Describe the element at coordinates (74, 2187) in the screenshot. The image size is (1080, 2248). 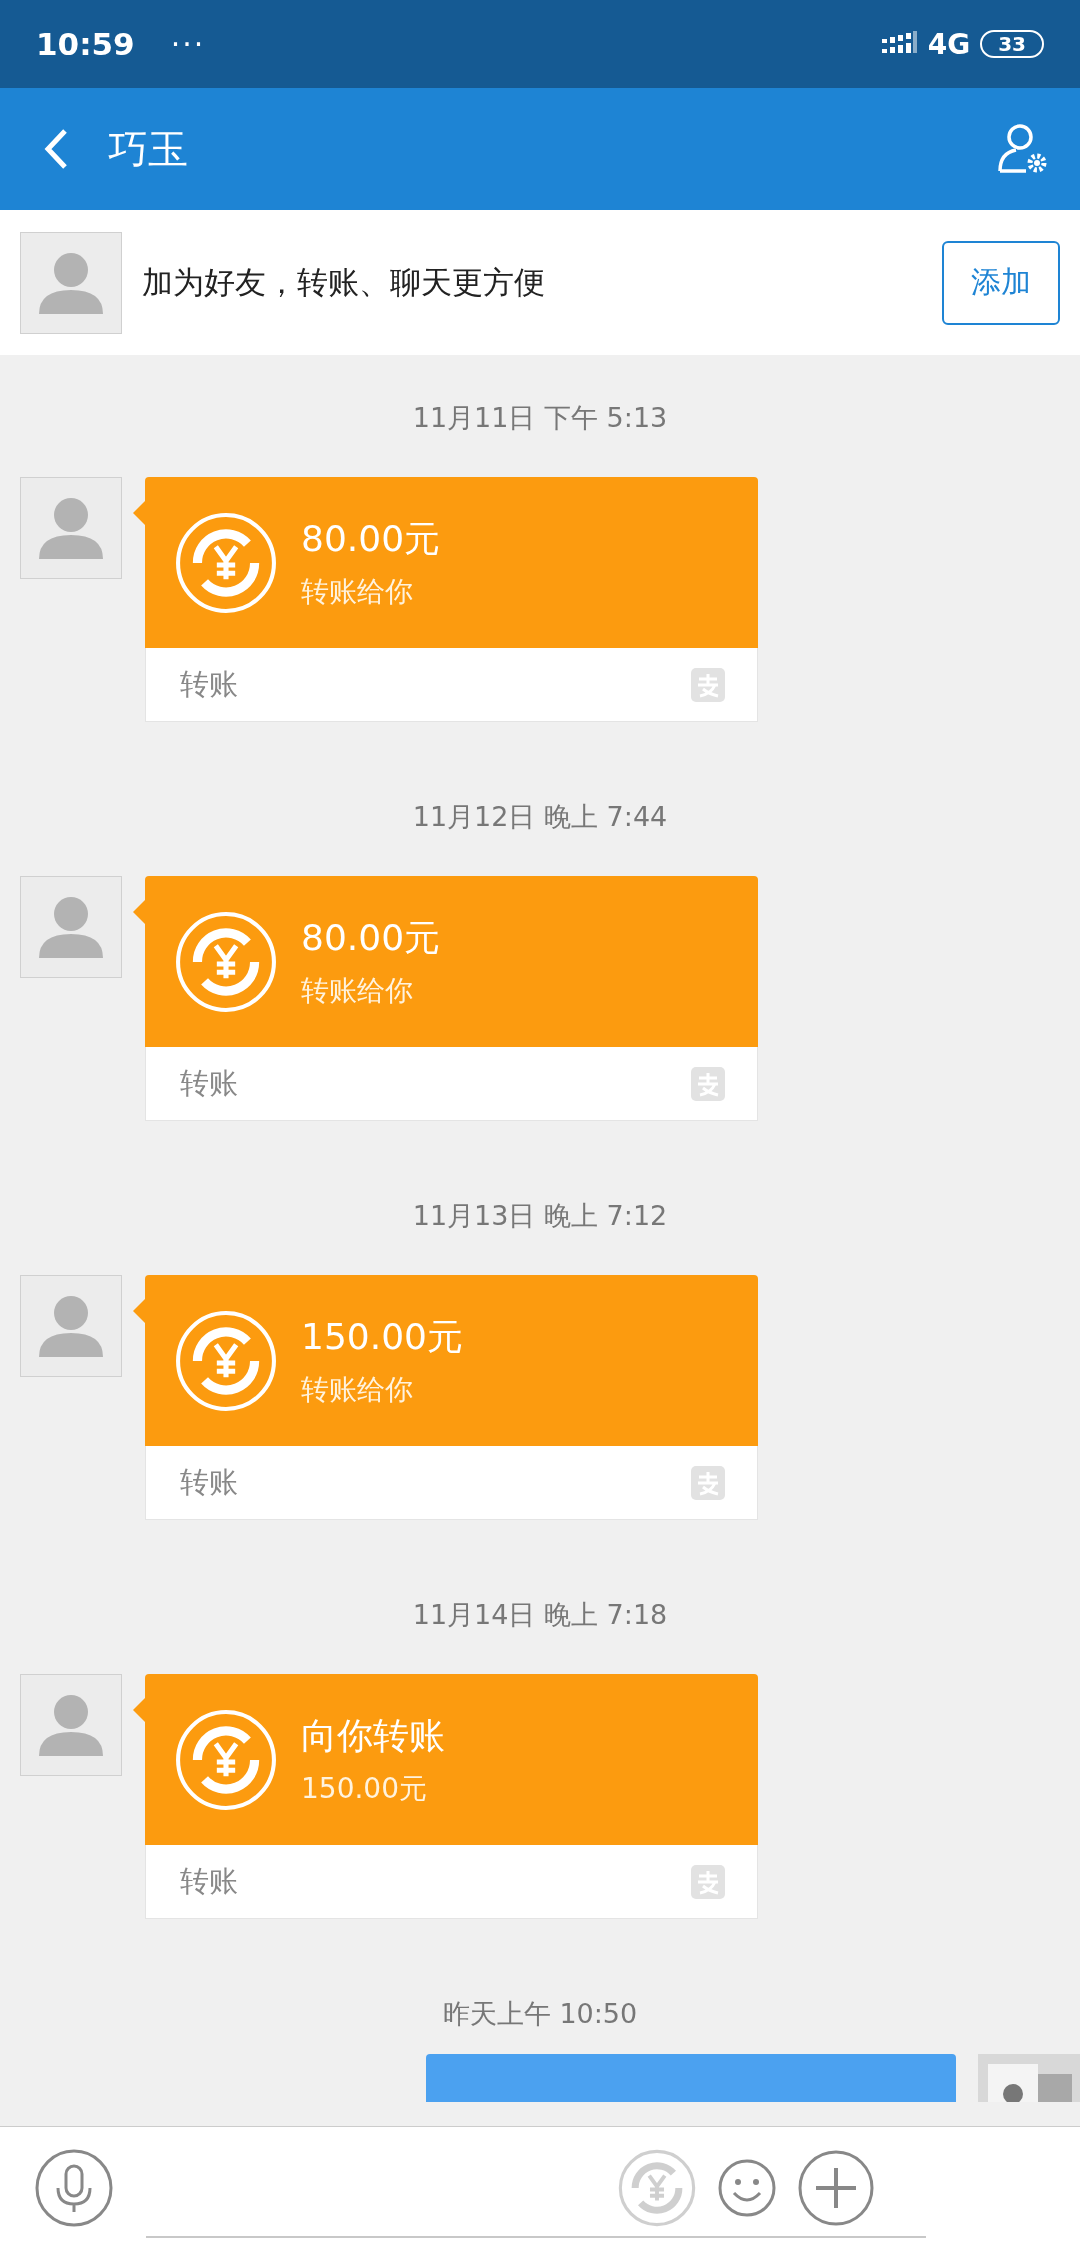
I see `microphone-icon` at that location.